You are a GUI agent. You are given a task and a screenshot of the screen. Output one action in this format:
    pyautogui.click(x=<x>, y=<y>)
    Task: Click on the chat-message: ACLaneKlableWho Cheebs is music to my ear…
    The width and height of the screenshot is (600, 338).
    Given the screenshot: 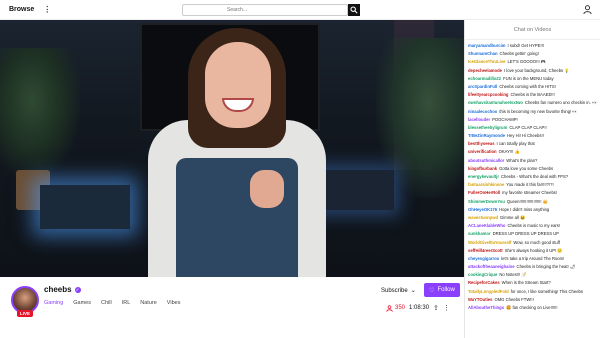 What is the action you would take?
    pyautogui.click(x=532, y=226)
    